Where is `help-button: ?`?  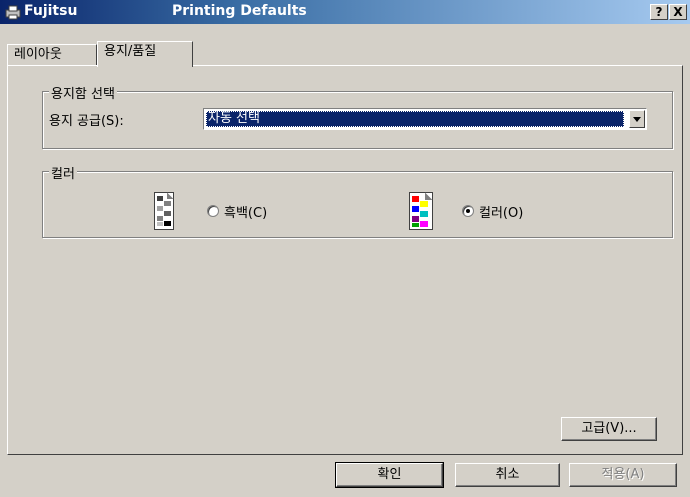
help-button: ? is located at coordinates (659, 12).